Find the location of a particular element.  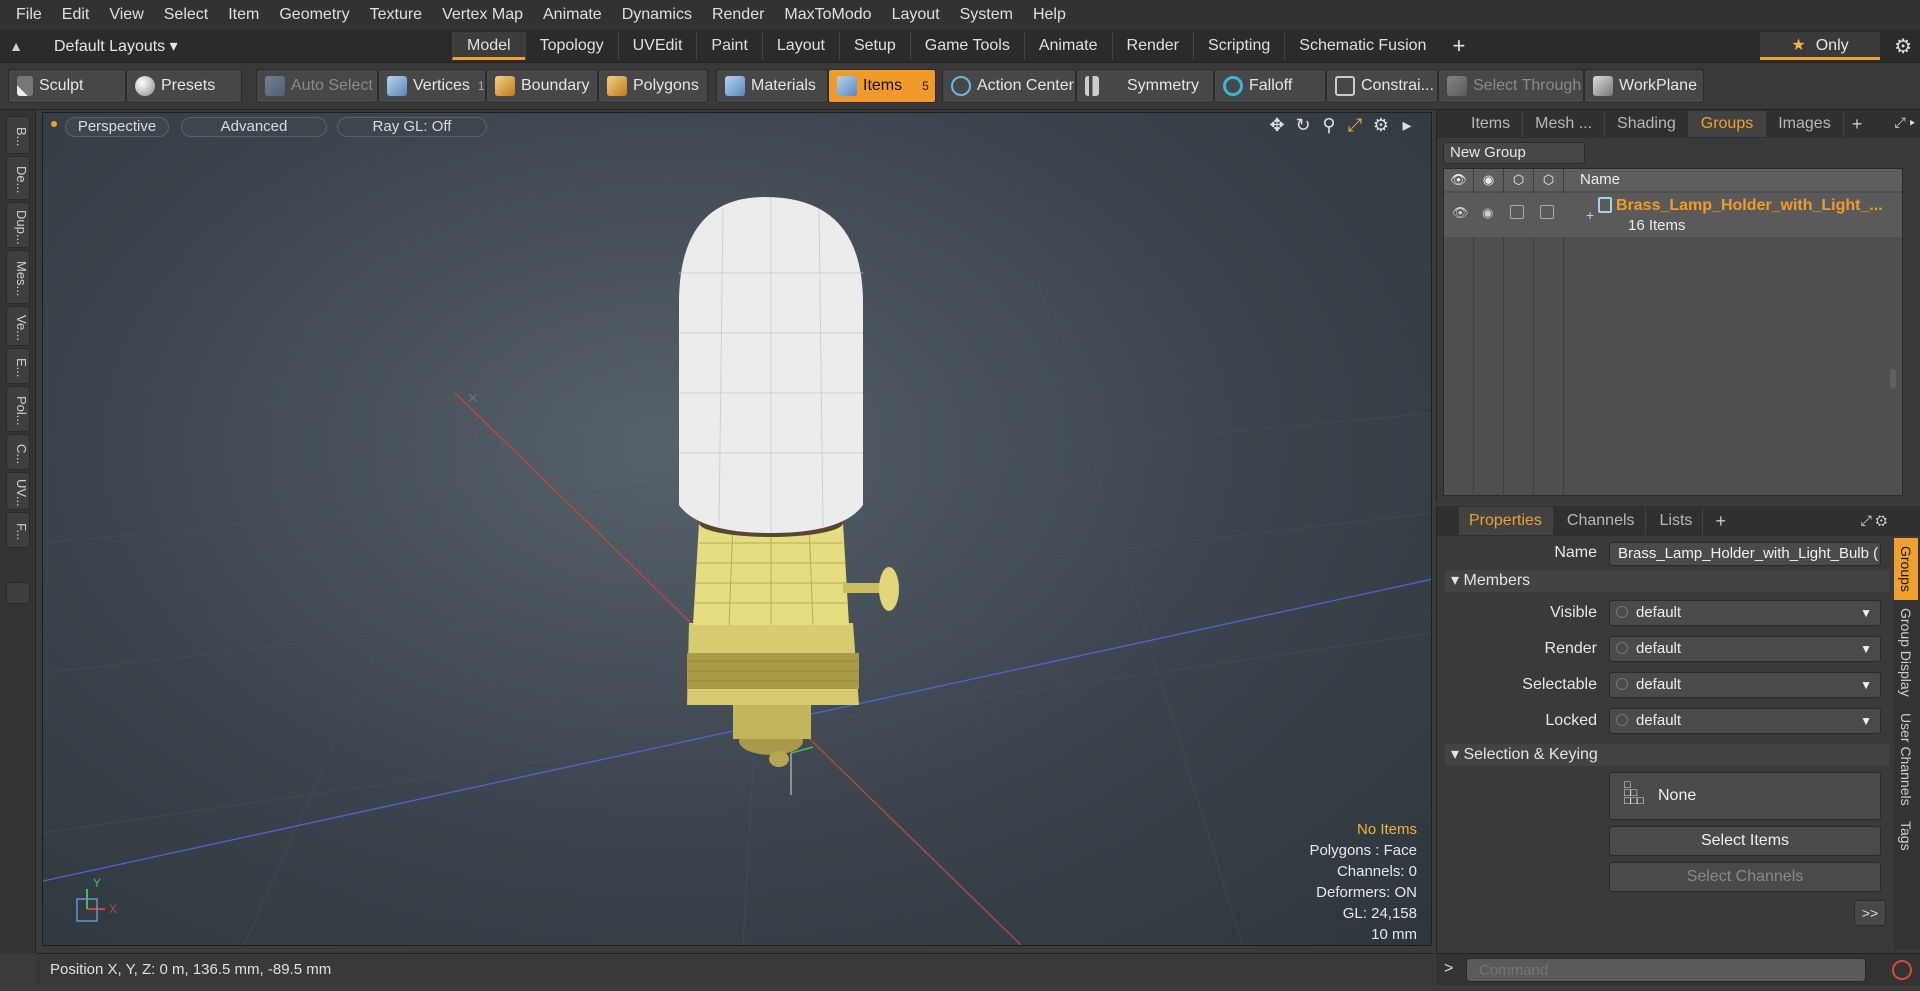

menu-dynamics: Dynamics is located at coordinates (657, 15).